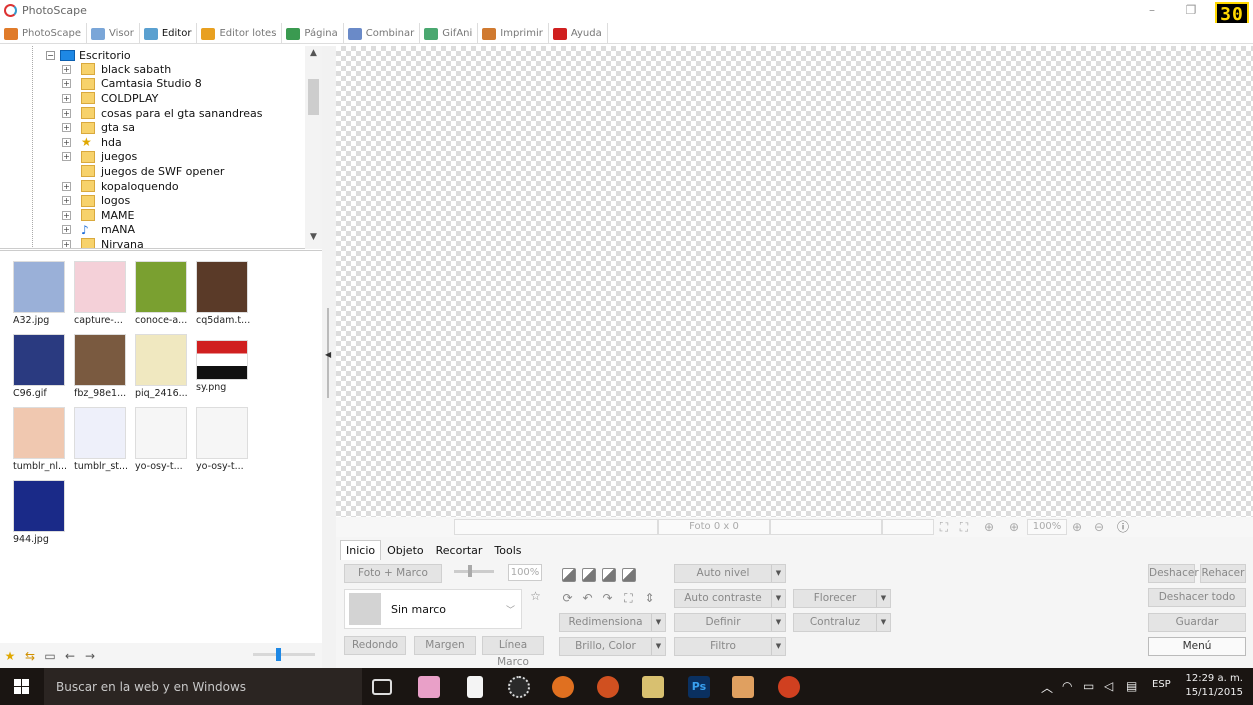 This screenshot has height=705, width=1253. Describe the element at coordinates (162, 215) in the screenshot. I see `tree-folder-item: + MAME` at that location.